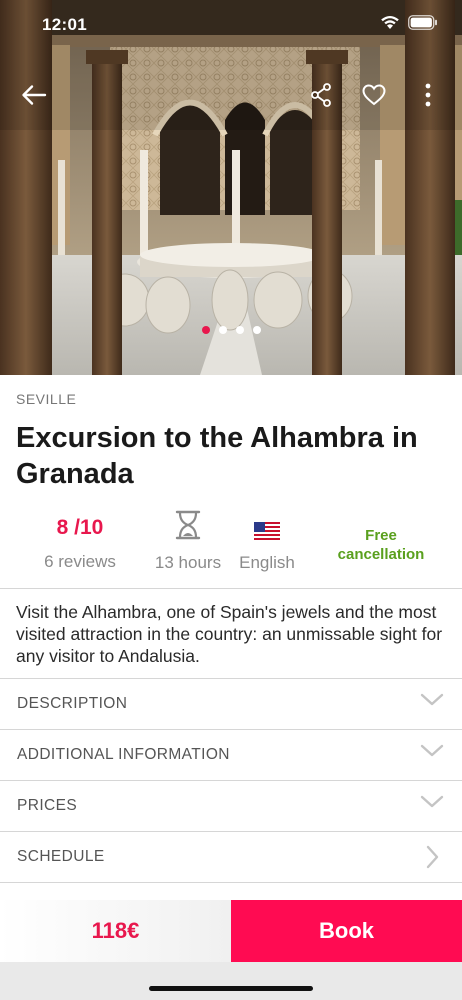 The image size is (462, 1000). Describe the element at coordinates (267, 562) in the screenshot. I see `language-text: English` at that location.